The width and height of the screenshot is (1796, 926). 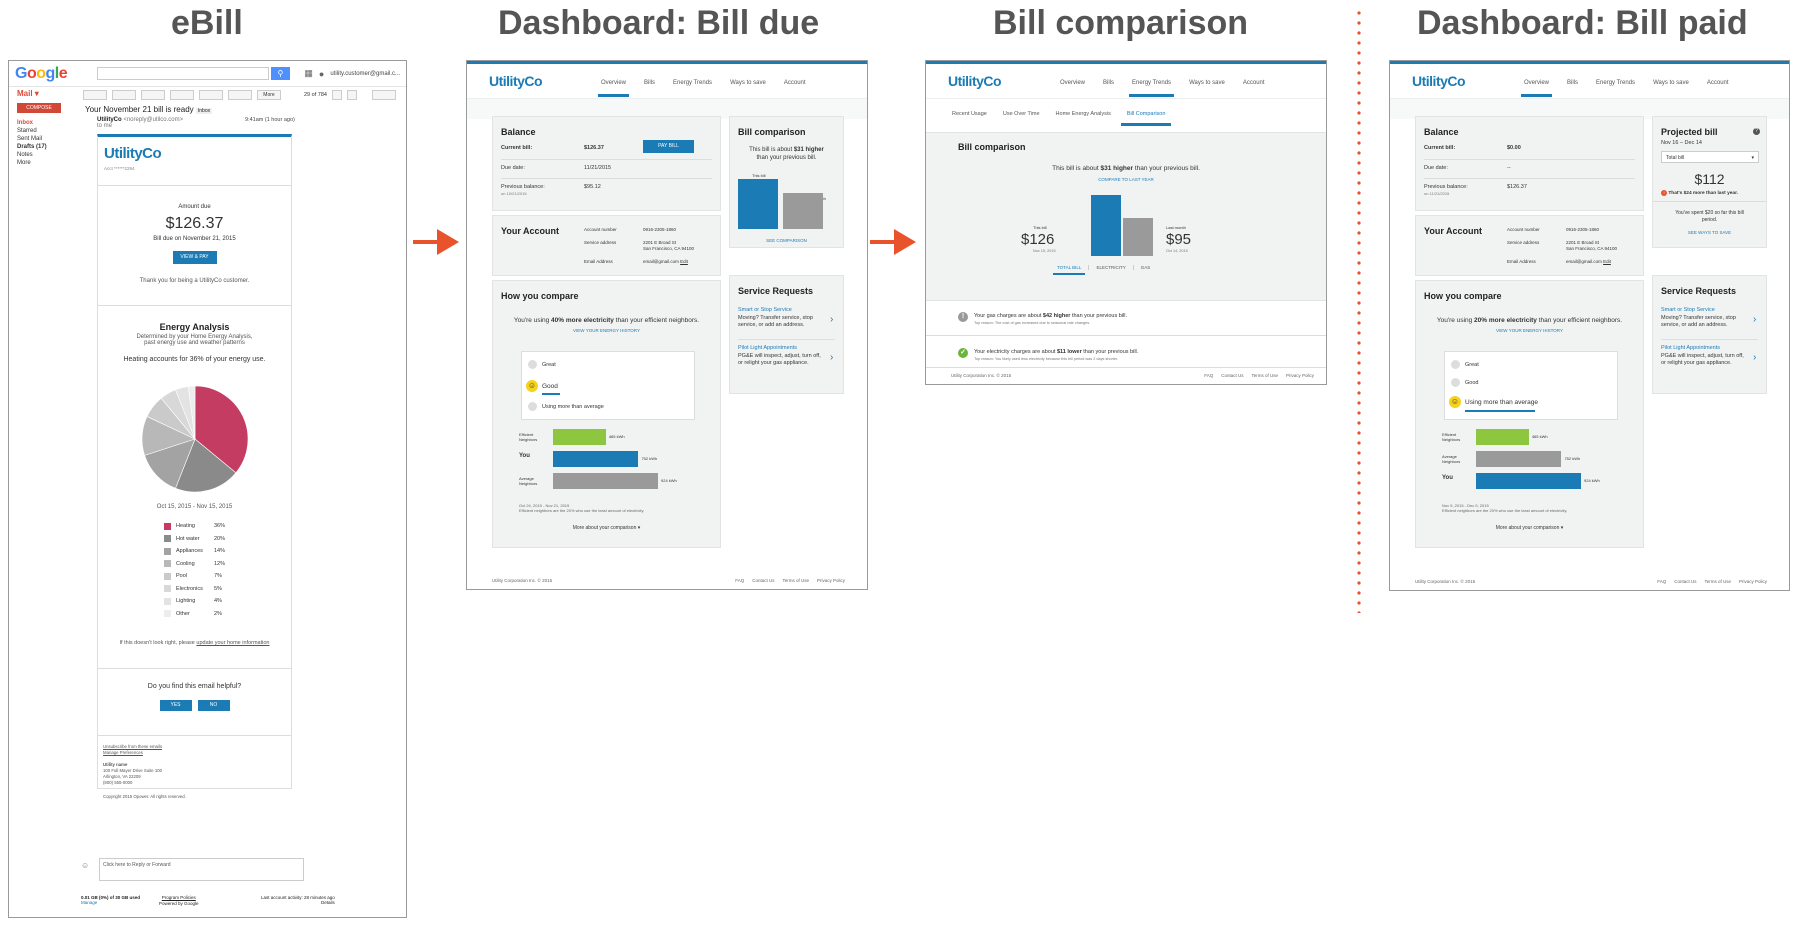 I want to click on spam-button, so click(x=153, y=95).